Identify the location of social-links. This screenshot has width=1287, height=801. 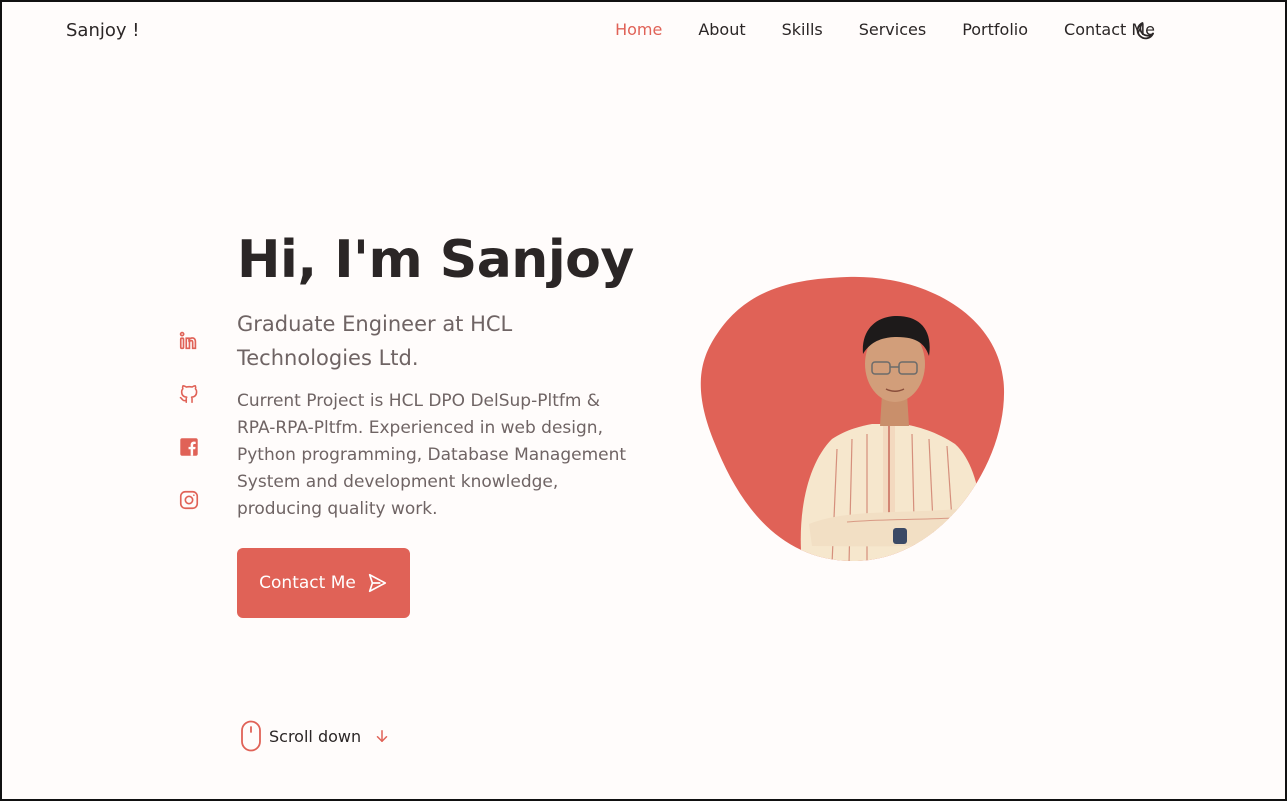
(190, 421).